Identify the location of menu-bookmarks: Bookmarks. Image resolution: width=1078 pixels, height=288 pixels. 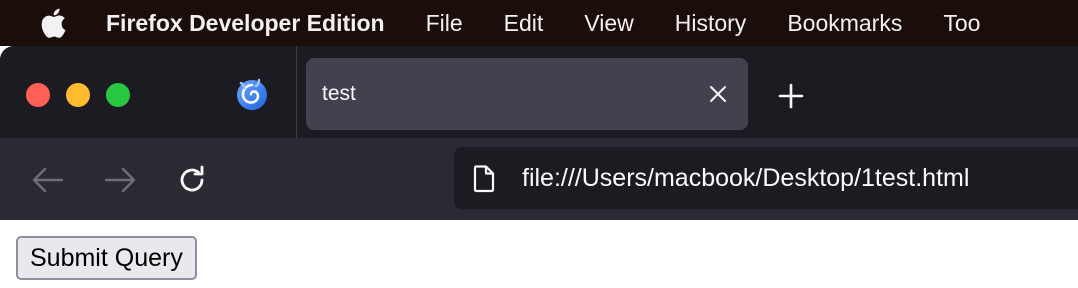
(844, 23).